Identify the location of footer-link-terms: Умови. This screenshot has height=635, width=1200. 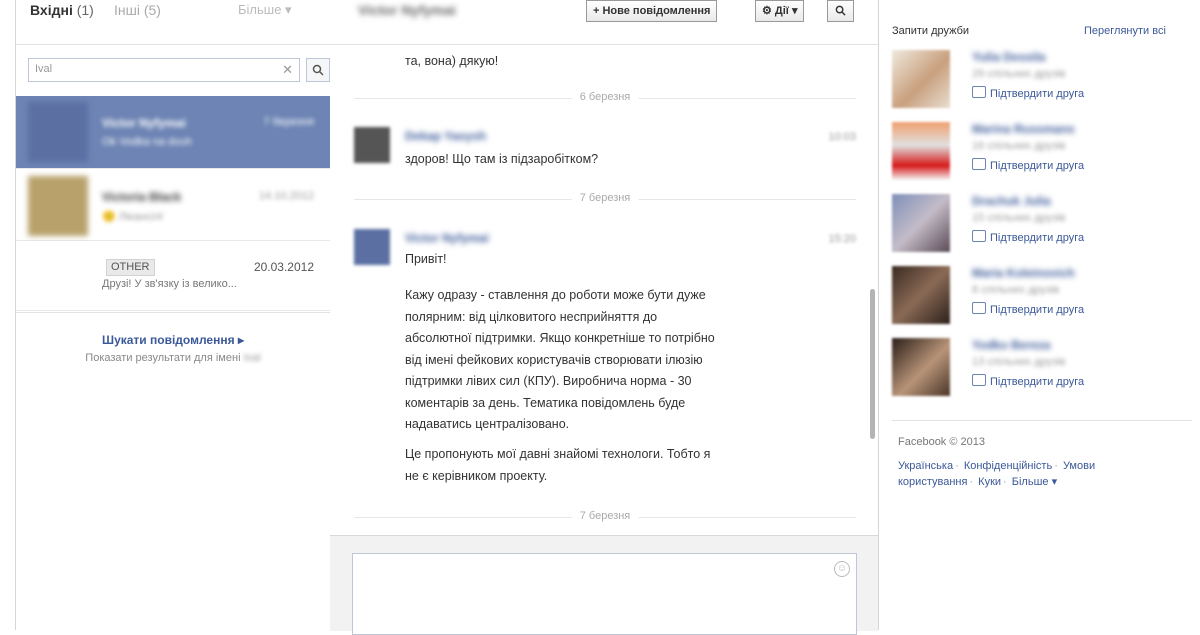
(1079, 466).